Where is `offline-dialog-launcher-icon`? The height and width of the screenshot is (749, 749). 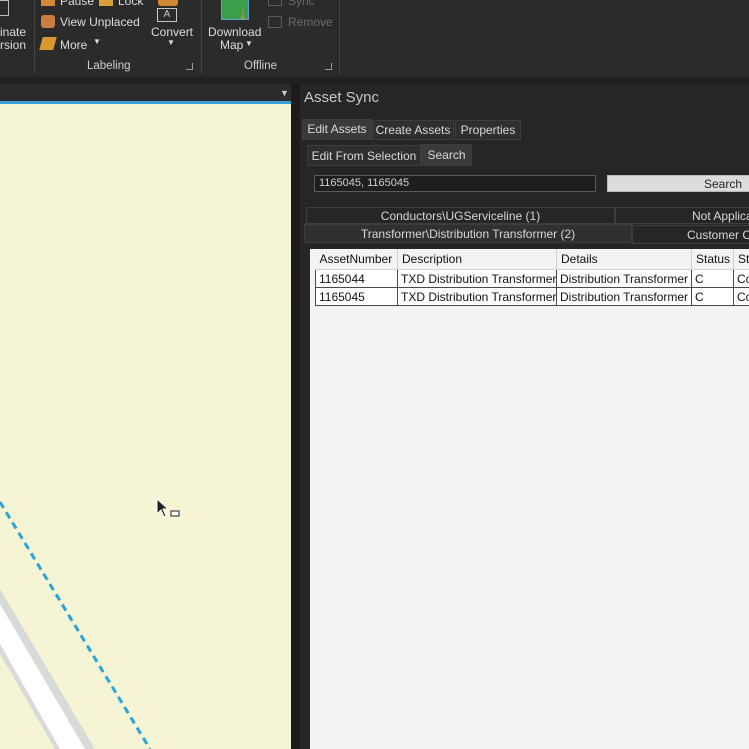 offline-dialog-launcher-icon is located at coordinates (328, 66).